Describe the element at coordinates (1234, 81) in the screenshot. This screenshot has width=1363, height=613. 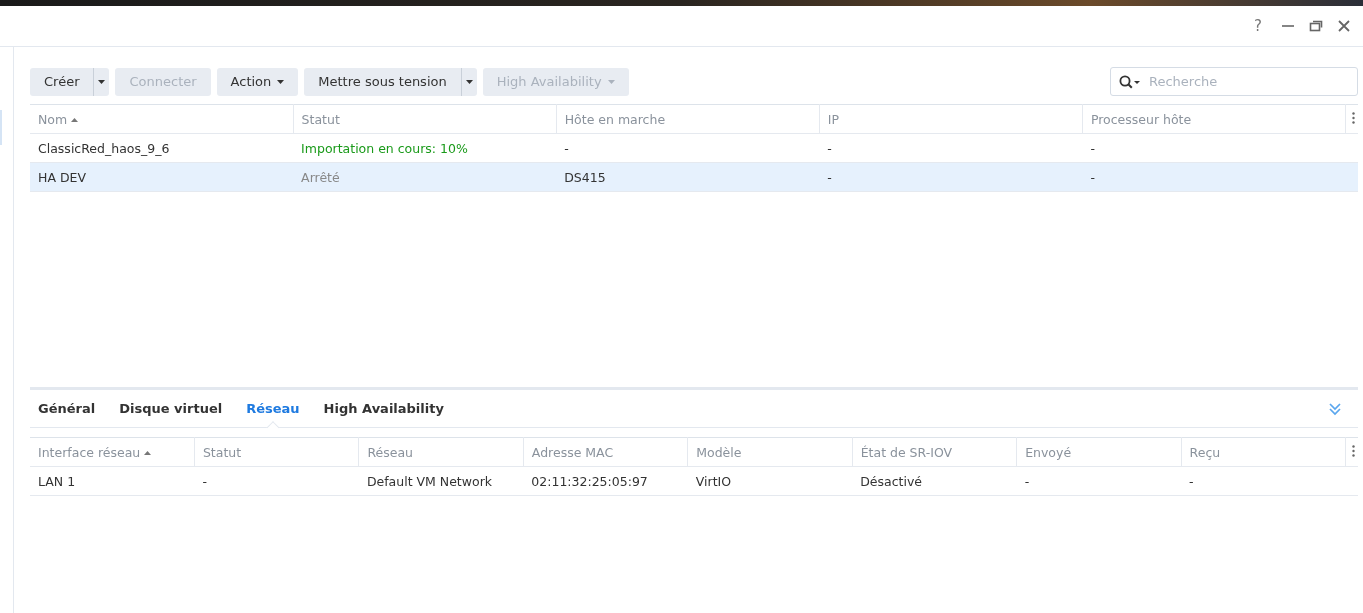
I see `search-field: Recherche` at that location.